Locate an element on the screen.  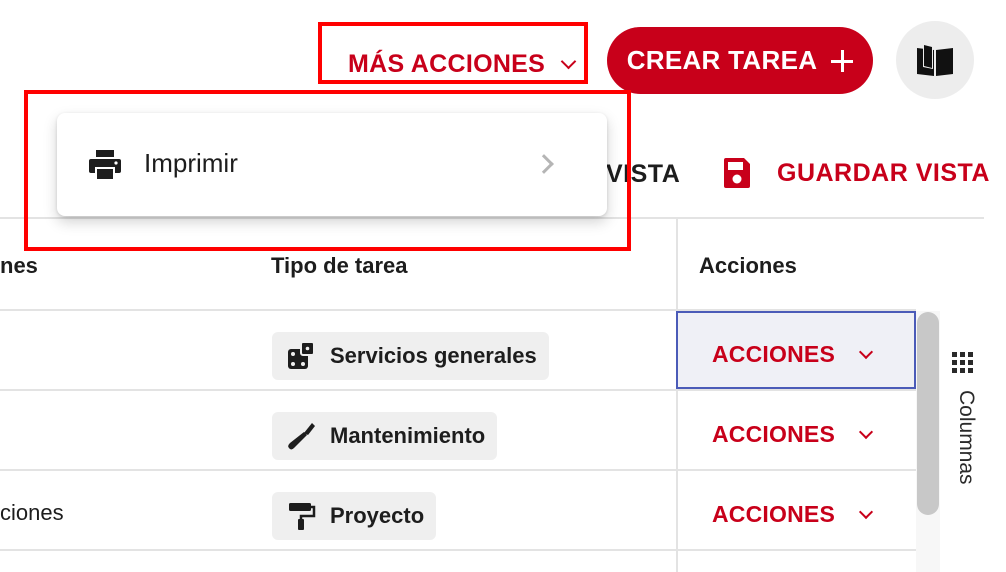
task-type-tag: Proyecto is located at coordinates (354, 516).